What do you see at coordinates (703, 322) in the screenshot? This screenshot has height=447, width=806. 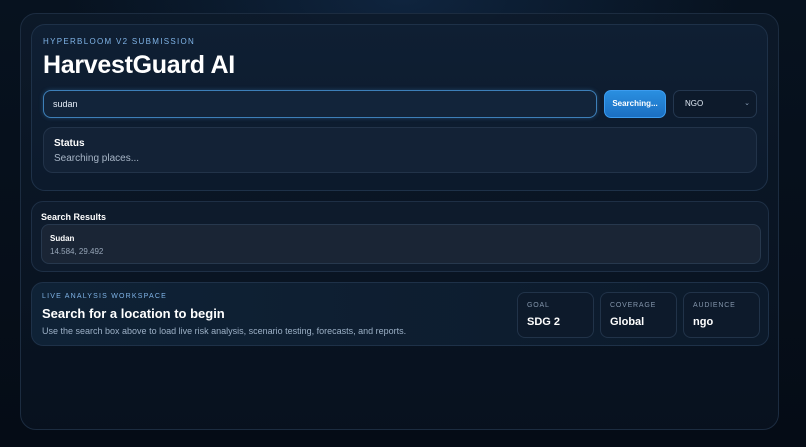 I see `stat-value: ngo` at bounding box center [703, 322].